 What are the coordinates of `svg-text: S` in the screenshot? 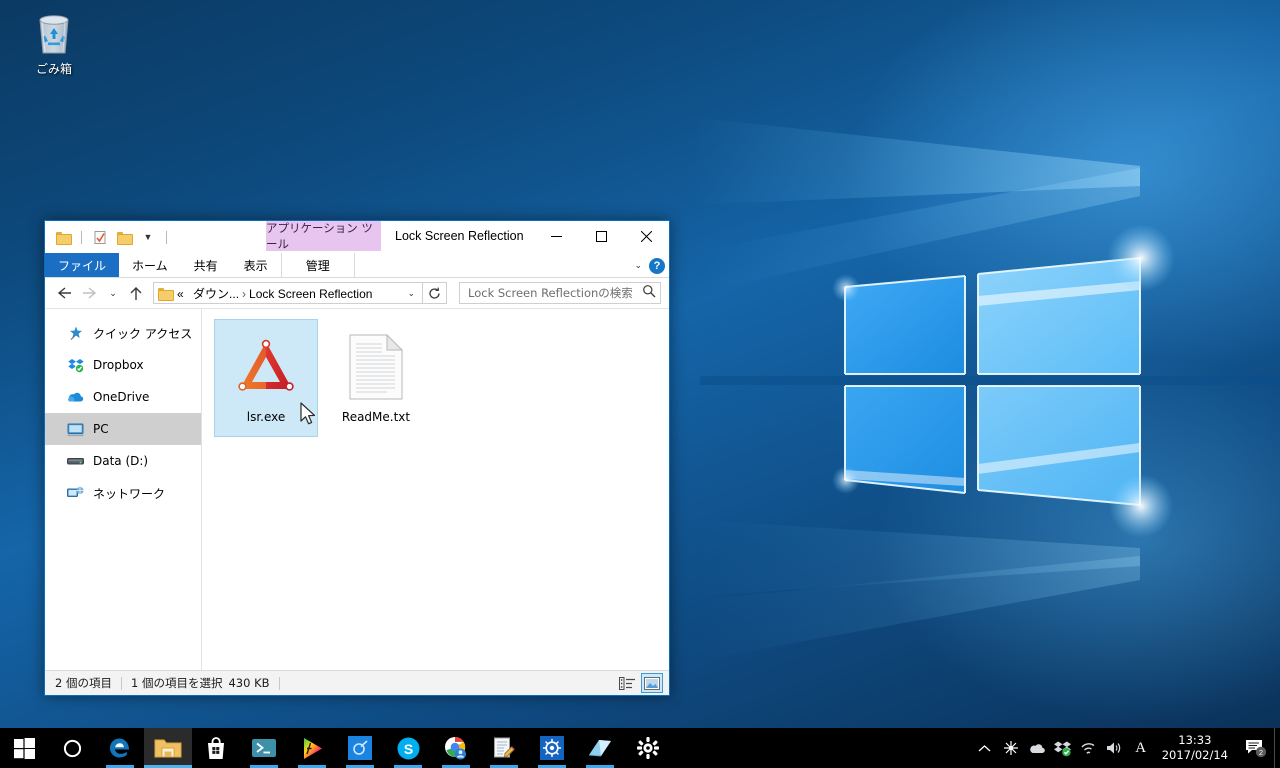 It's located at (407, 749).